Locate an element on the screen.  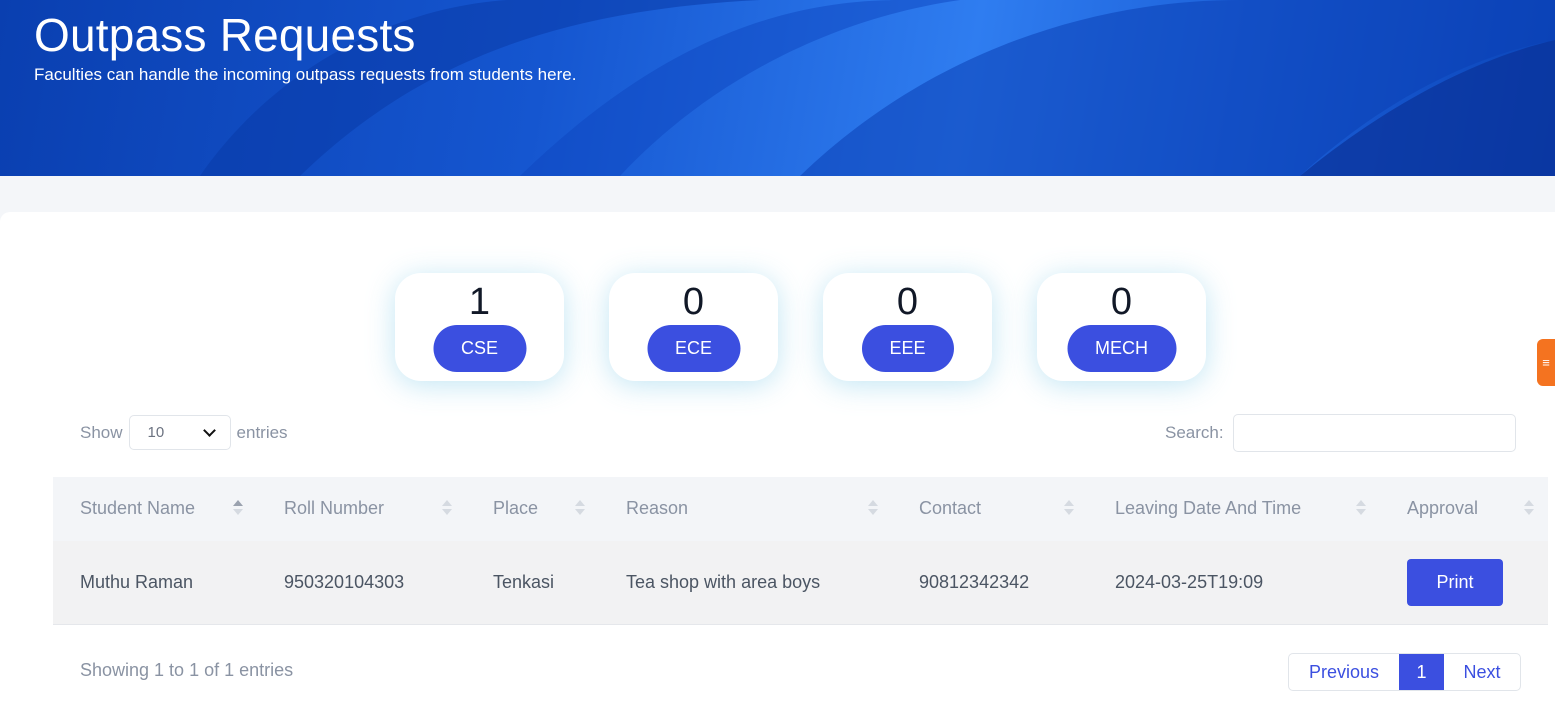
chevron-down-icon is located at coordinates (209, 430).